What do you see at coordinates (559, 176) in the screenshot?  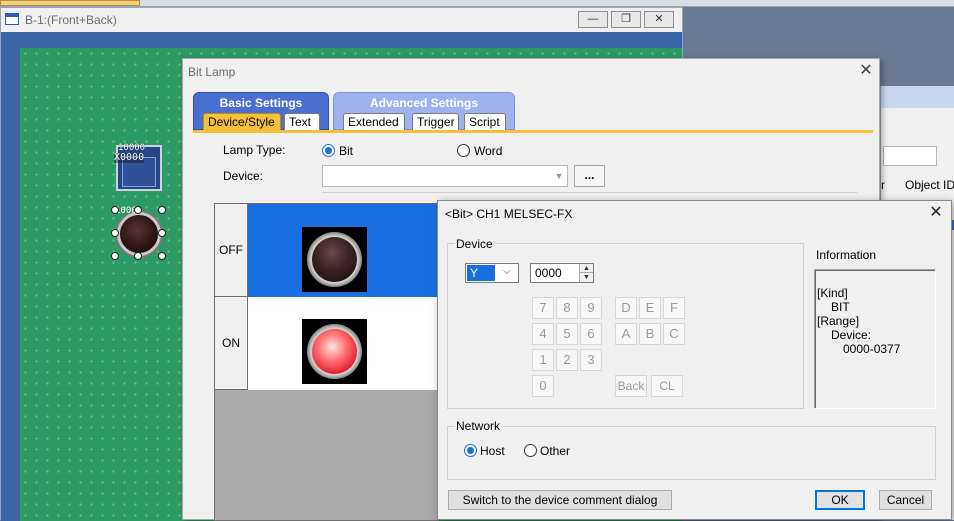 I see `chevron-down-icon: ▼` at bounding box center [559, 176].